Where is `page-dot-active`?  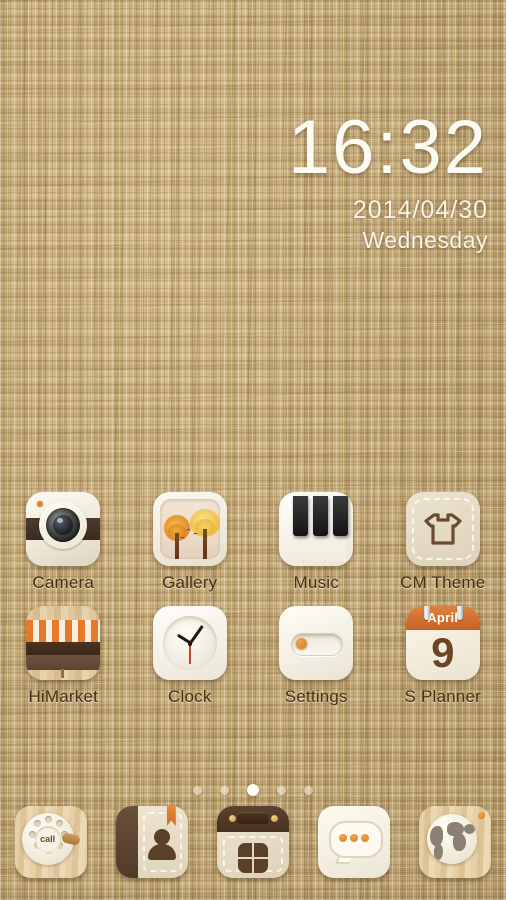 page-dot-active is located at coordinates (253, 790).